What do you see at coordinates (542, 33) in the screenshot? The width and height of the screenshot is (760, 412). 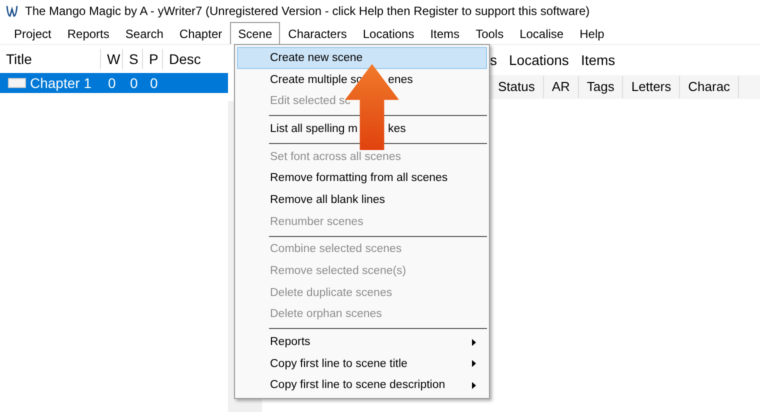 I see `menu-bar-item: Localise` at bounding box center [542, 33].